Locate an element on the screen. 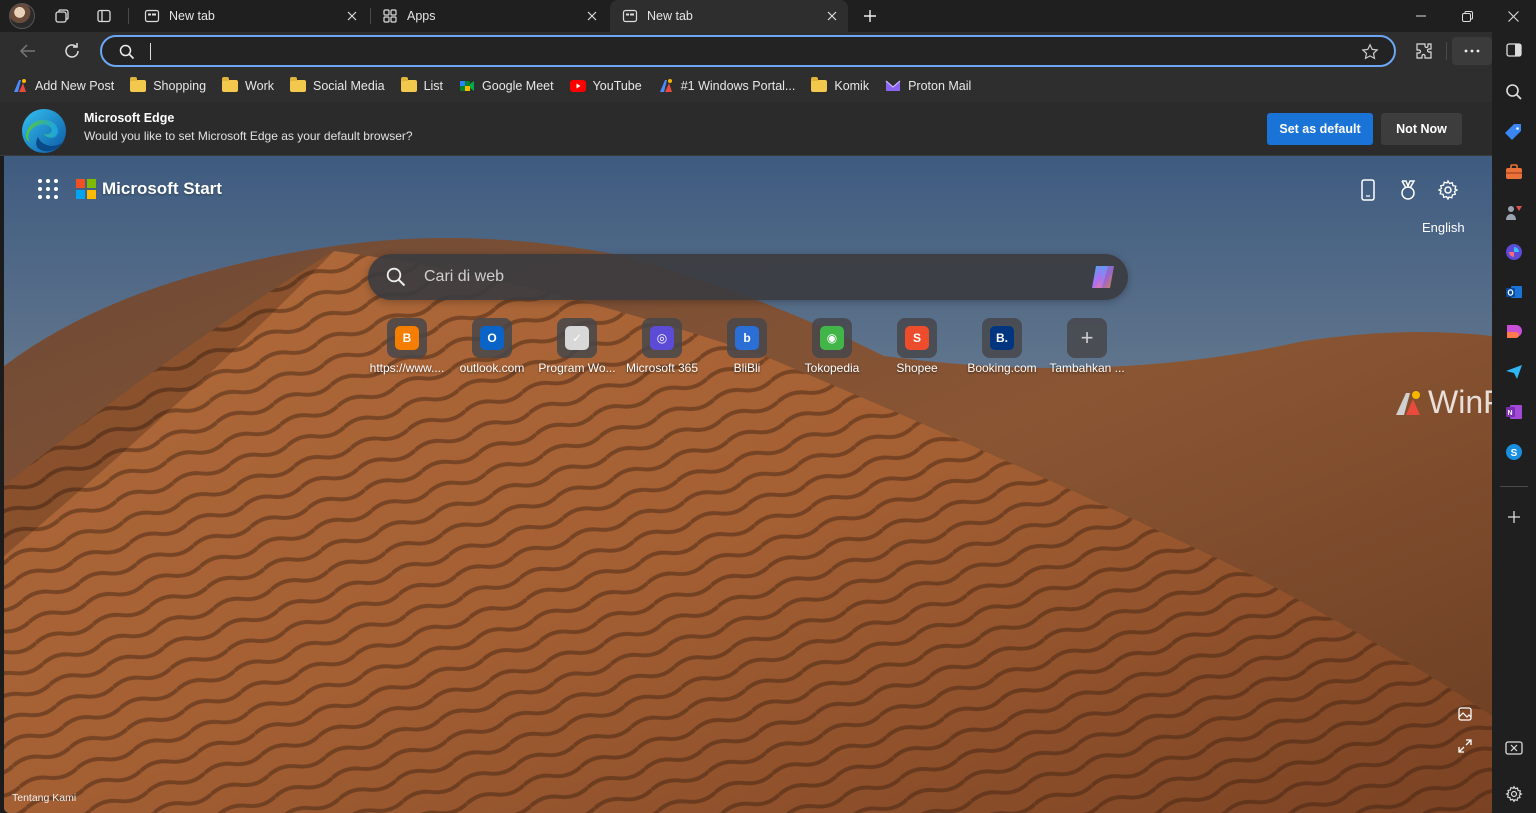  copilot-icon is located at coordinates (1104, 277).